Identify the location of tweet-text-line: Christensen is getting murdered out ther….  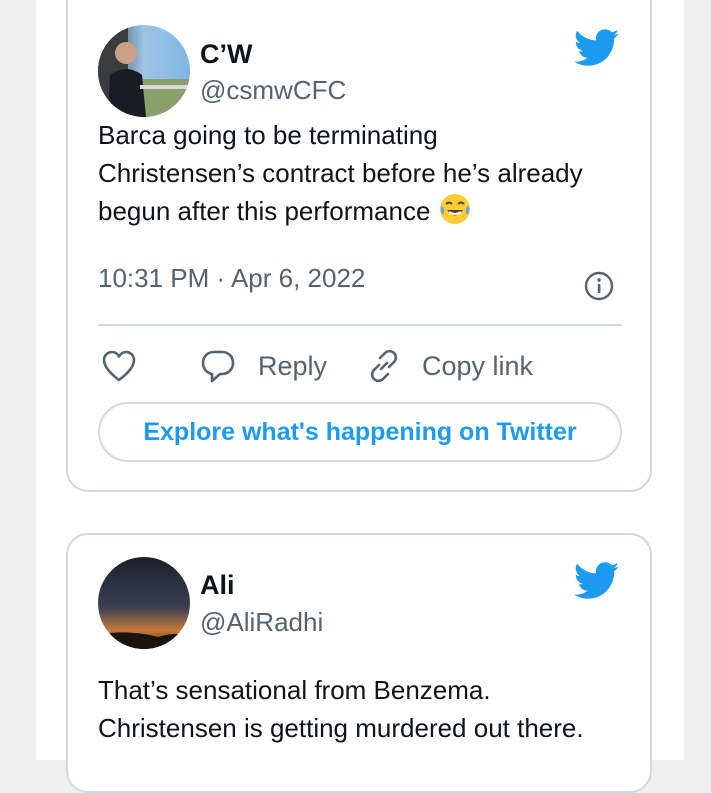
(341, 728).